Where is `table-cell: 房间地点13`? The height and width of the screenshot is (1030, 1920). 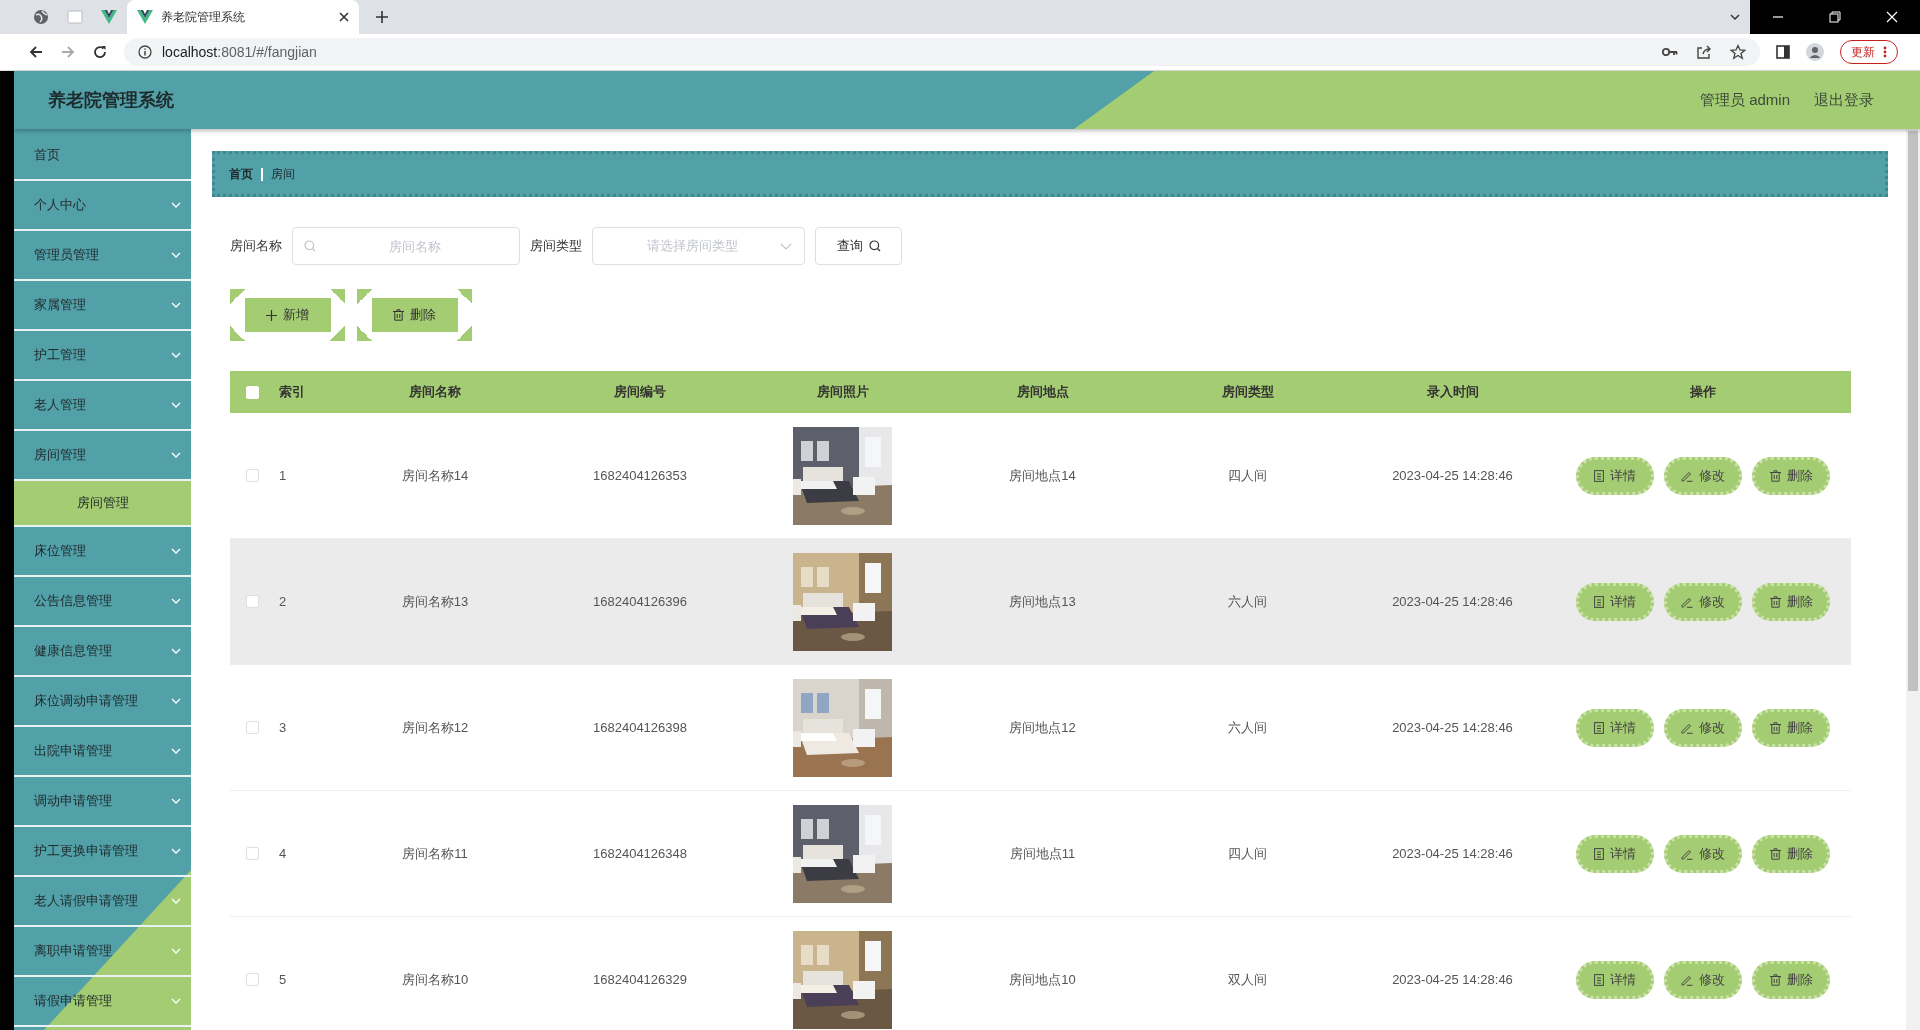
table-cell: 房间地点13 is located at coordinates (1042, 601).